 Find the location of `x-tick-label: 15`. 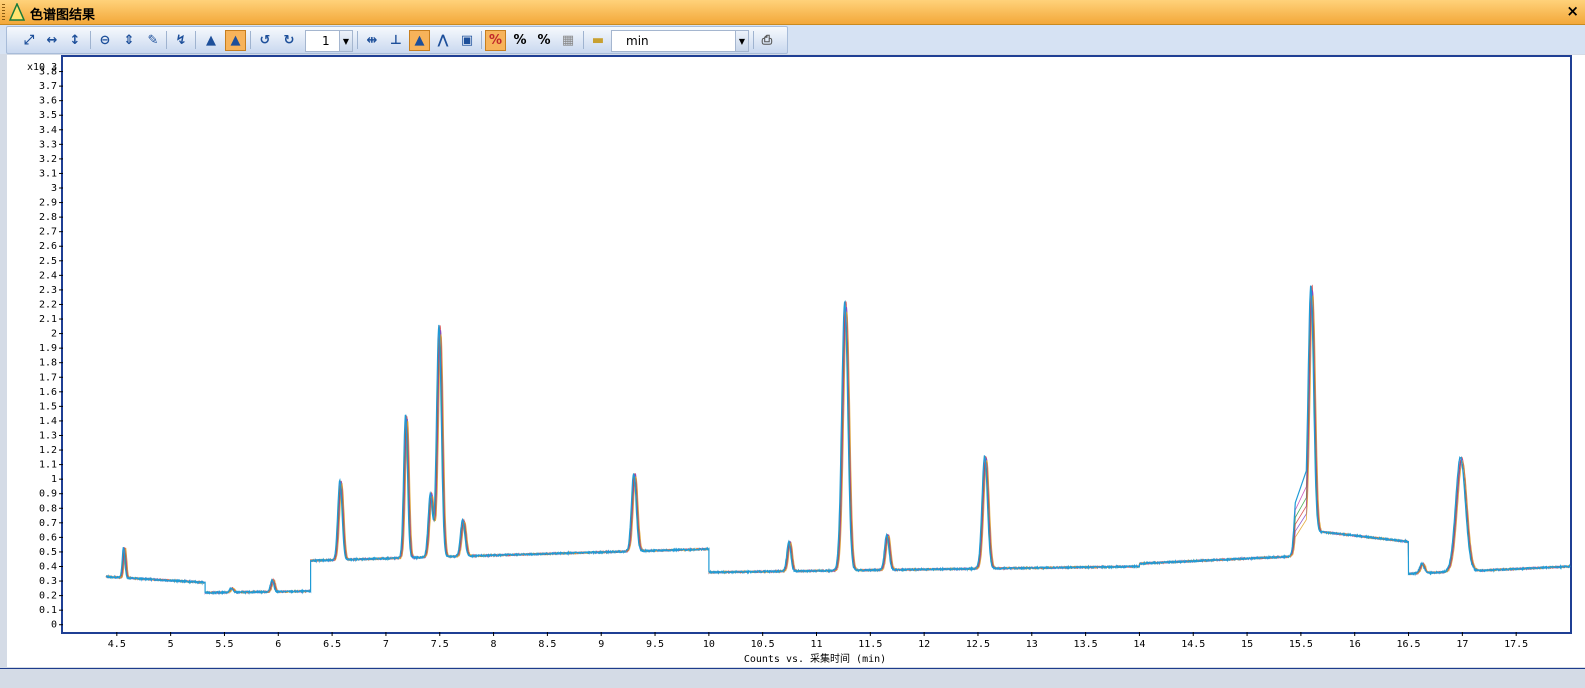

x-tick-label: 15 is located at coordinates (1247, 644).